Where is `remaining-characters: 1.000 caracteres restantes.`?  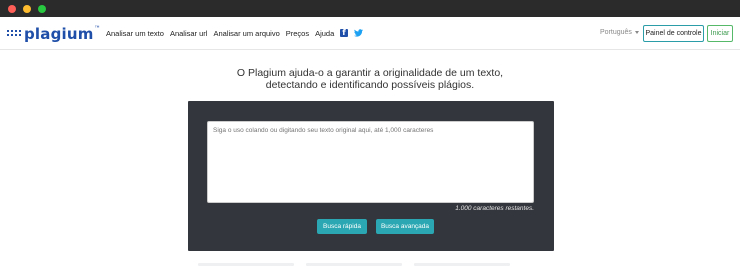
remaining-characters: 1.000 caracteres restantes. is located at coordinates (494, 208).